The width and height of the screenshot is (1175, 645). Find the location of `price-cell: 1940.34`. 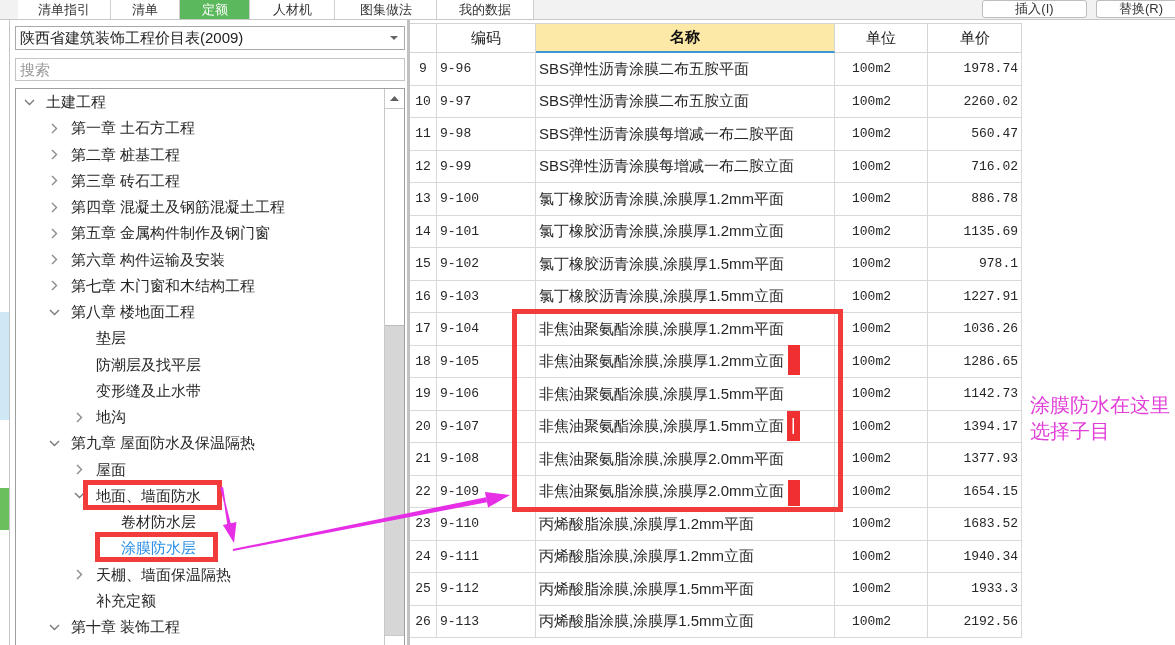

price-cell: 1940.34 is located at coordinates (975, 556).